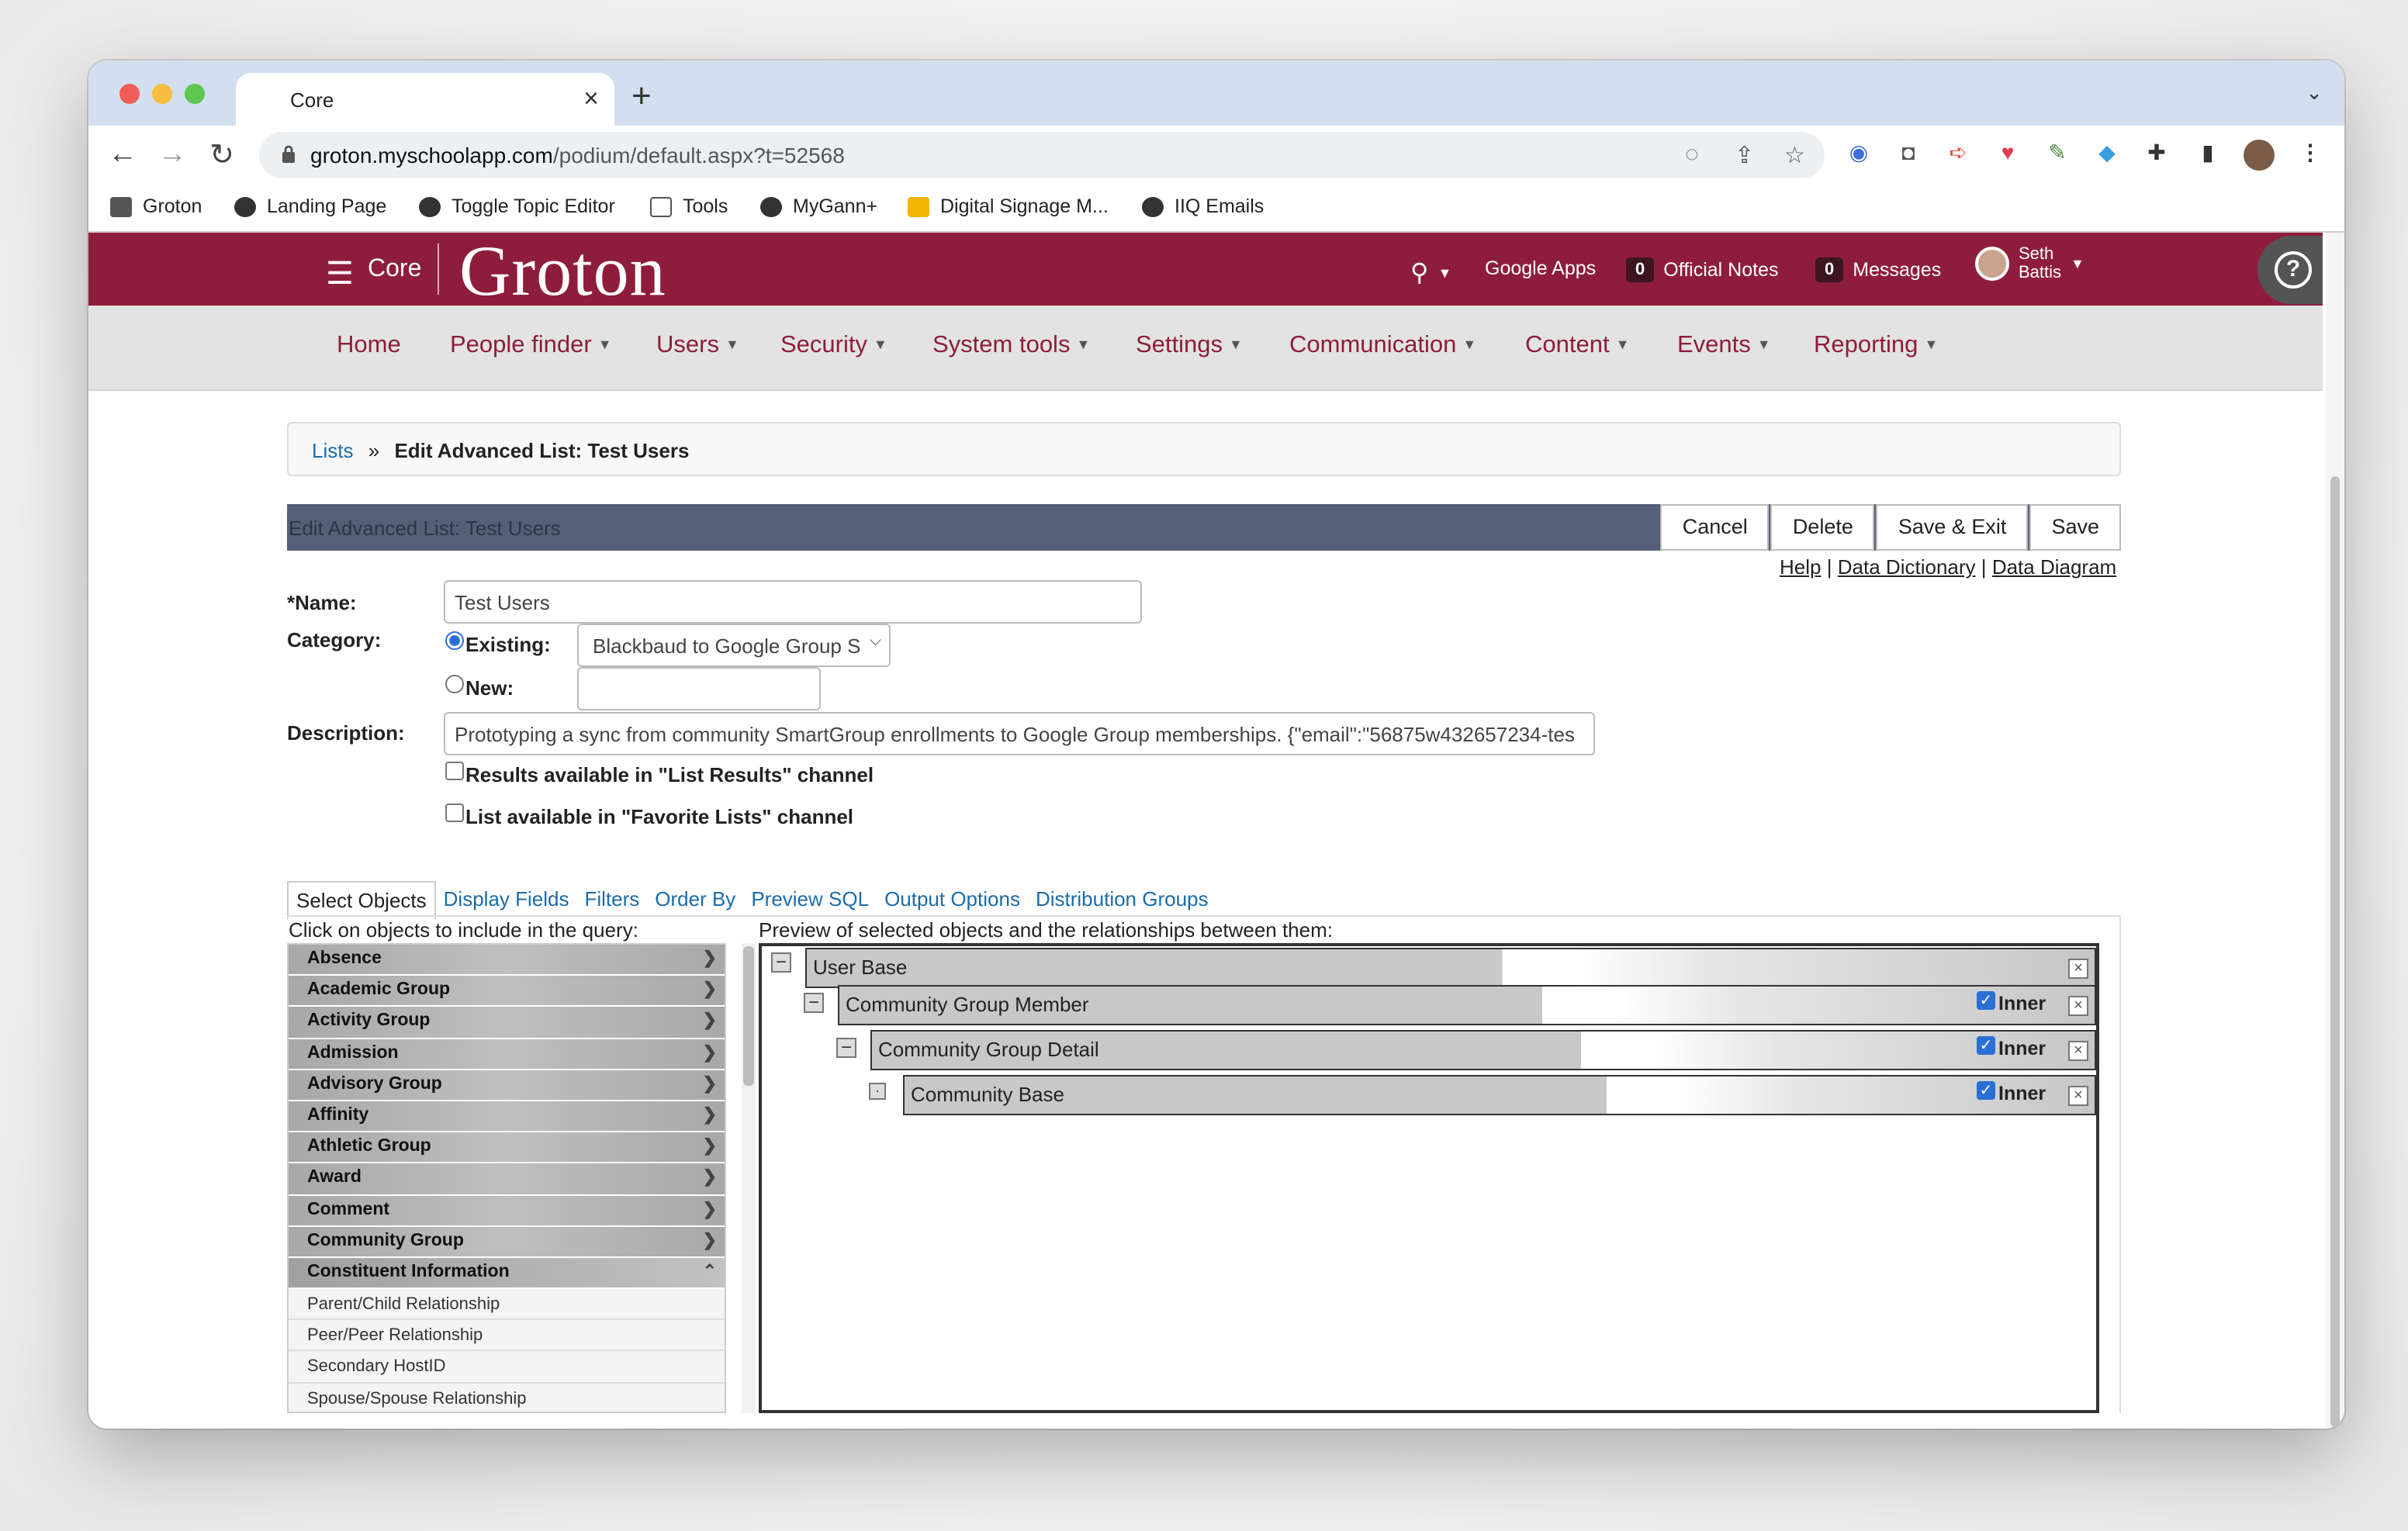 The height and width of the screenshot is (1531, 2408). I want to click on bookmark-mygann: MyGann+, so click(818, 206).